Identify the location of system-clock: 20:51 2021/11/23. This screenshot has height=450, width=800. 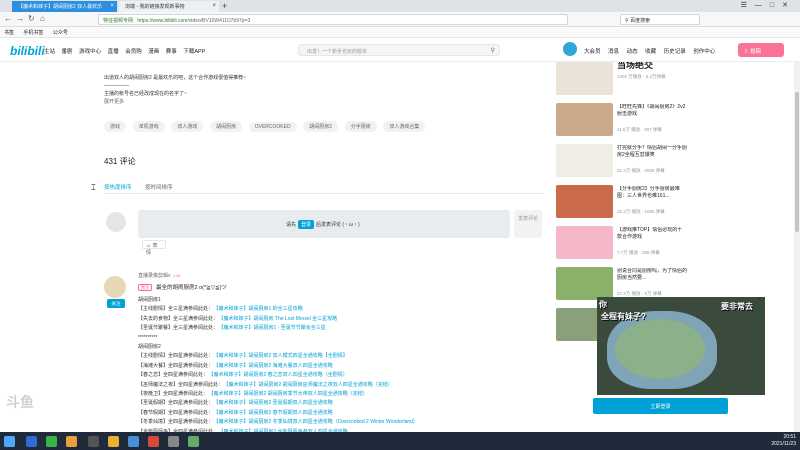
(783, 441).